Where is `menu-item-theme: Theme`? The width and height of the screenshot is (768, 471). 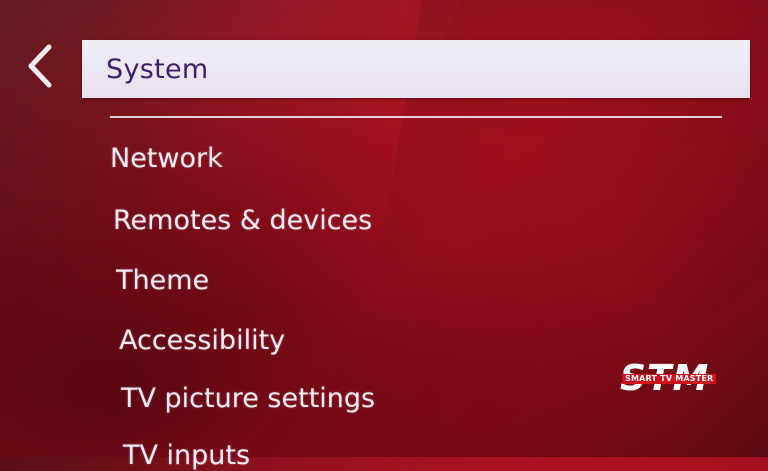 menu-item-theme: Theme is located at coordinates (162, 280).